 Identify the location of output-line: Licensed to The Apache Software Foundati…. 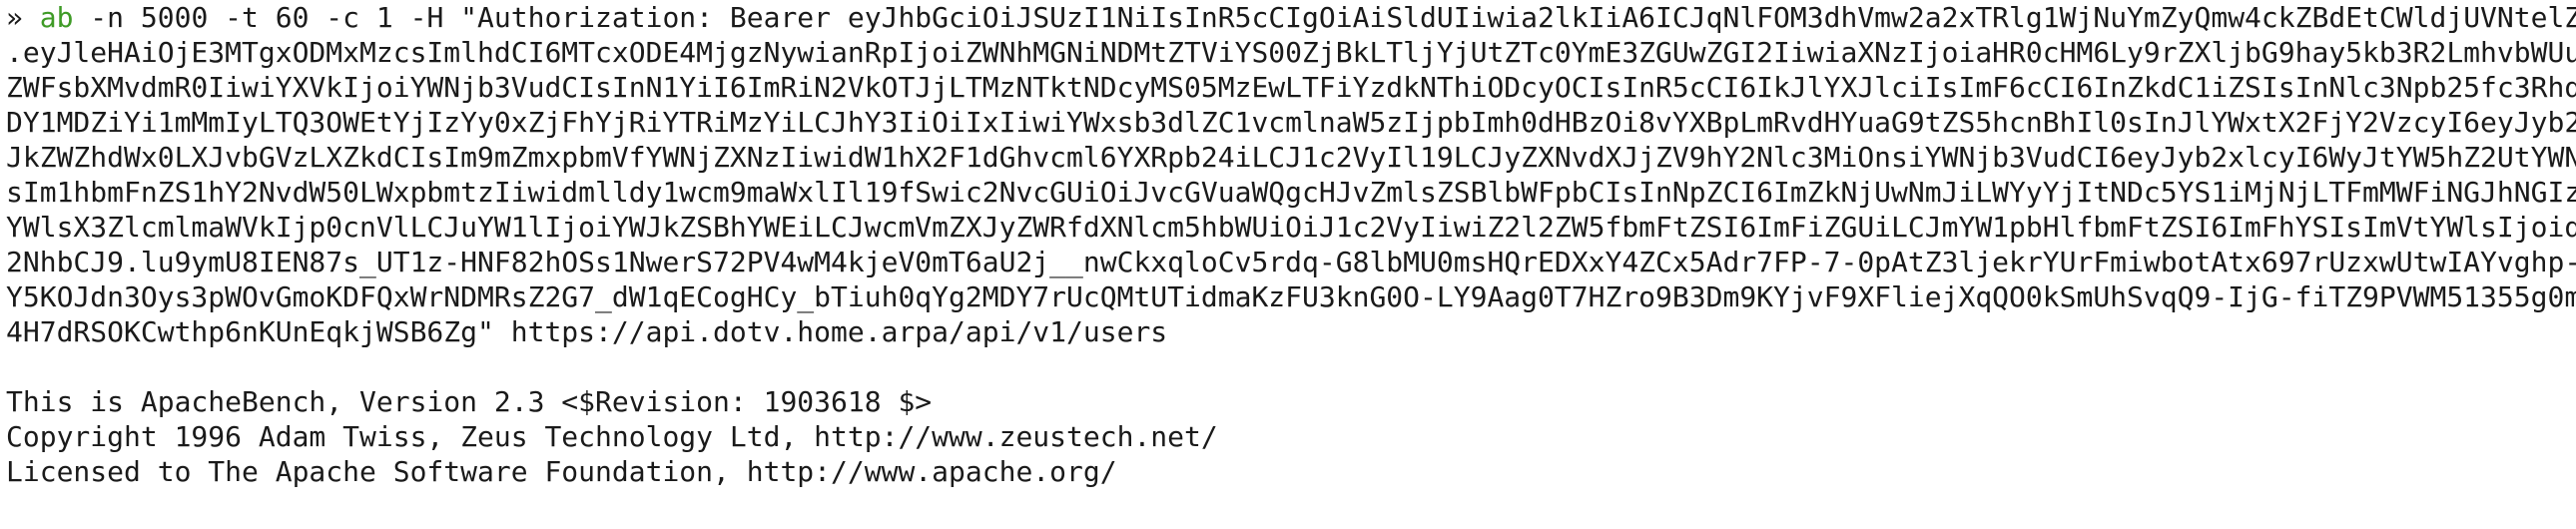
(561, 472).